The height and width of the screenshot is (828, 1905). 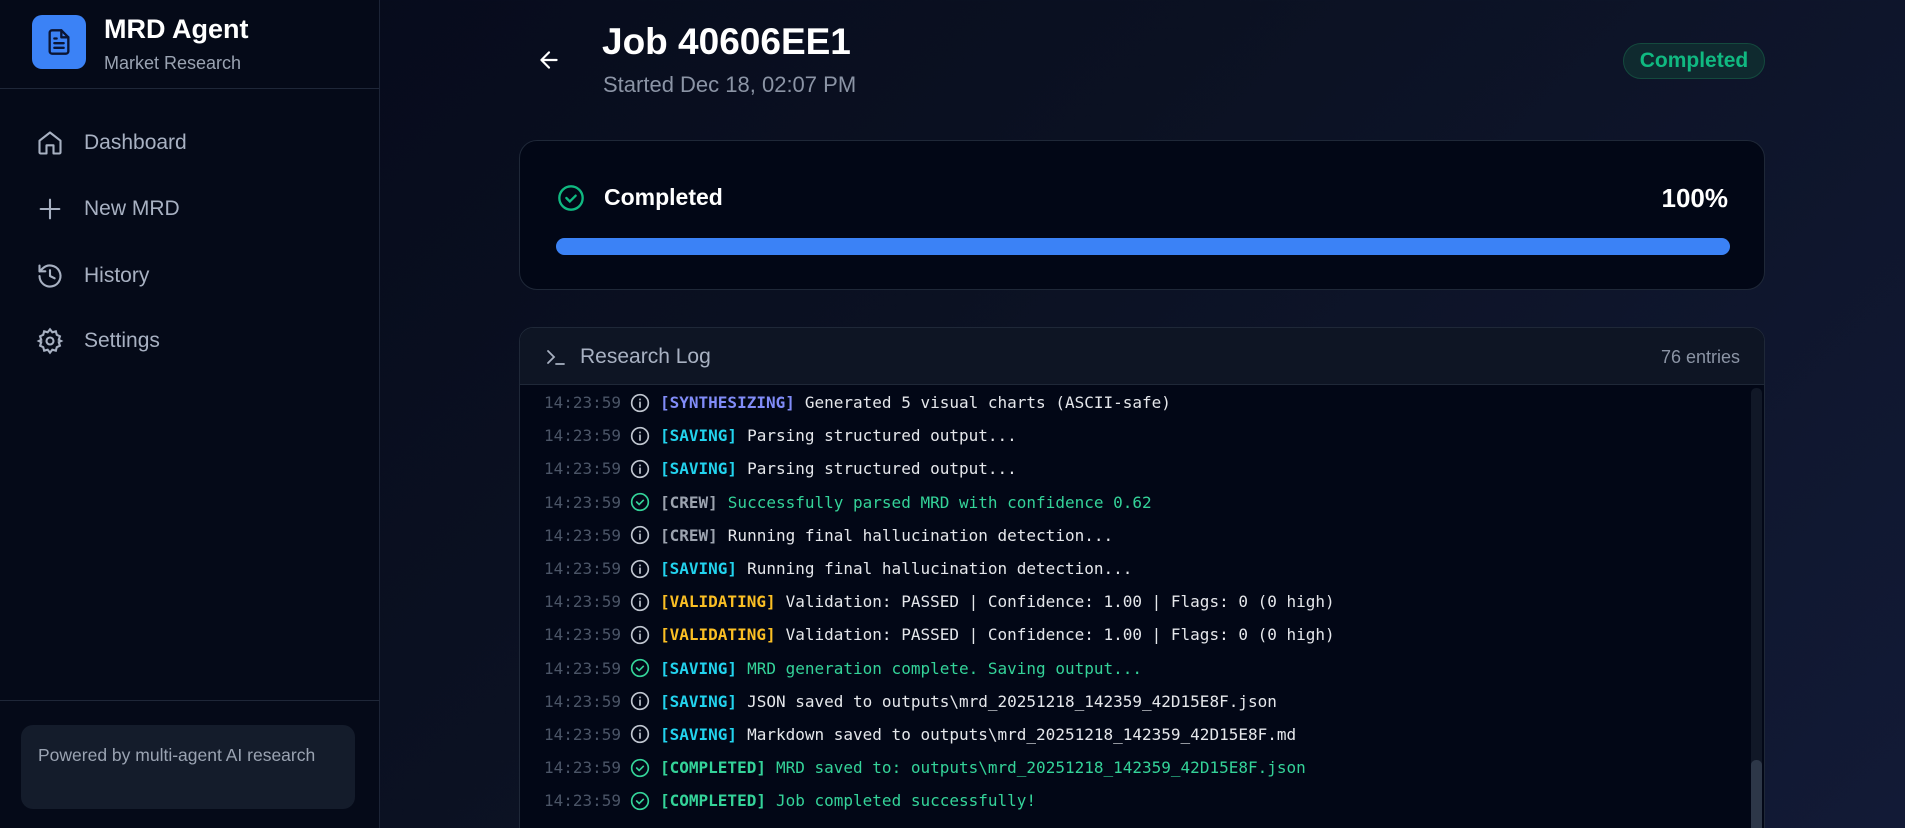 I want to click on app-title: MRD Agent, so click(x=176, y=29).